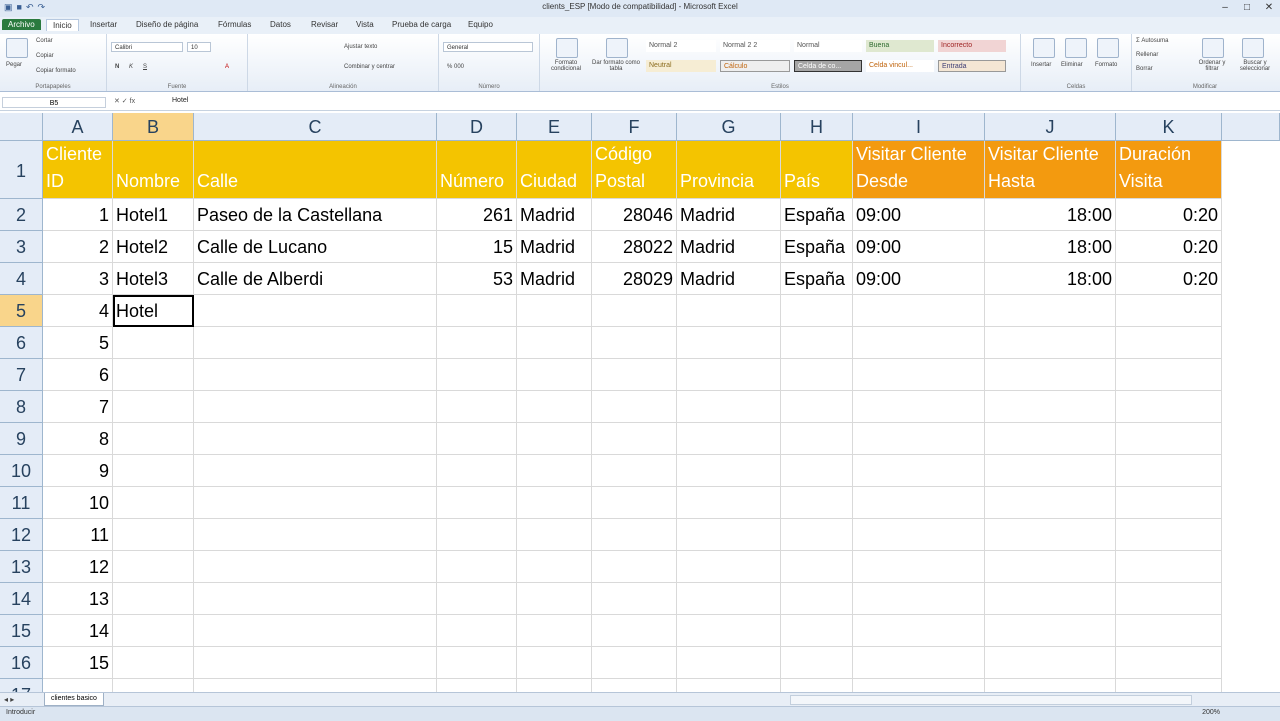 This screenshot has width=1280, height=721. Describe the element at coordinates (1212, 66) in the screenshot. I see `sort-filter-button: Ordenar y filtrar` at that location.